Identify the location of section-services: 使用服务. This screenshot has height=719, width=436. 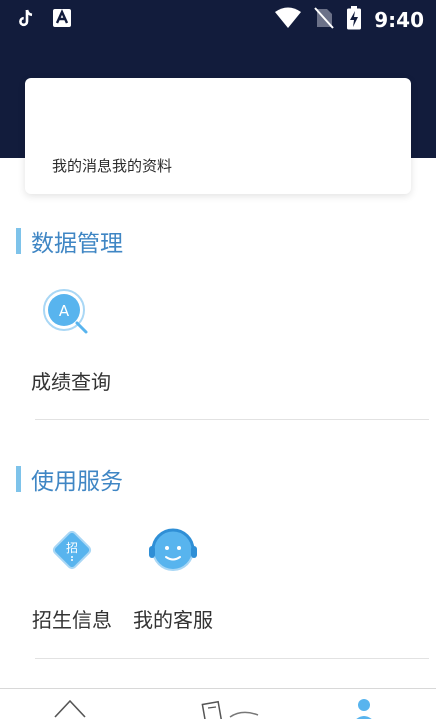
(69, 479).